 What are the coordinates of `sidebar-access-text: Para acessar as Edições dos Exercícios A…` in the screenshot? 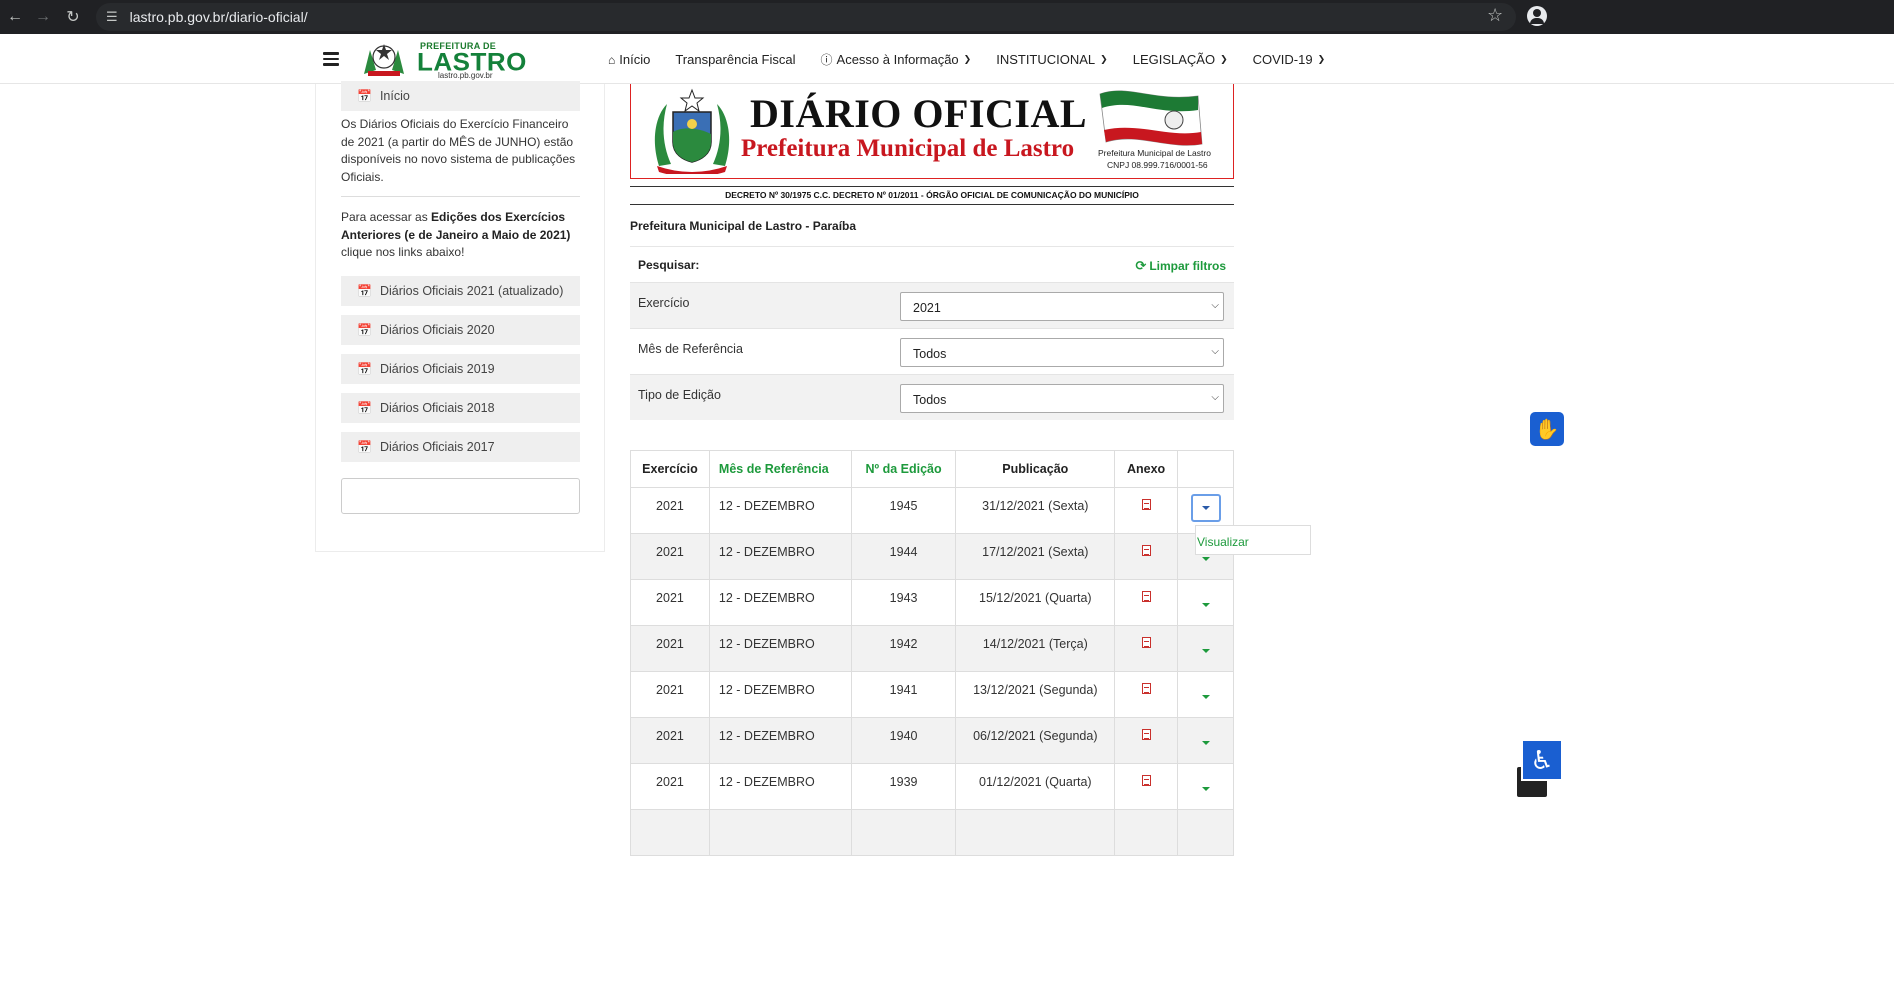 It's located at (461, 235).